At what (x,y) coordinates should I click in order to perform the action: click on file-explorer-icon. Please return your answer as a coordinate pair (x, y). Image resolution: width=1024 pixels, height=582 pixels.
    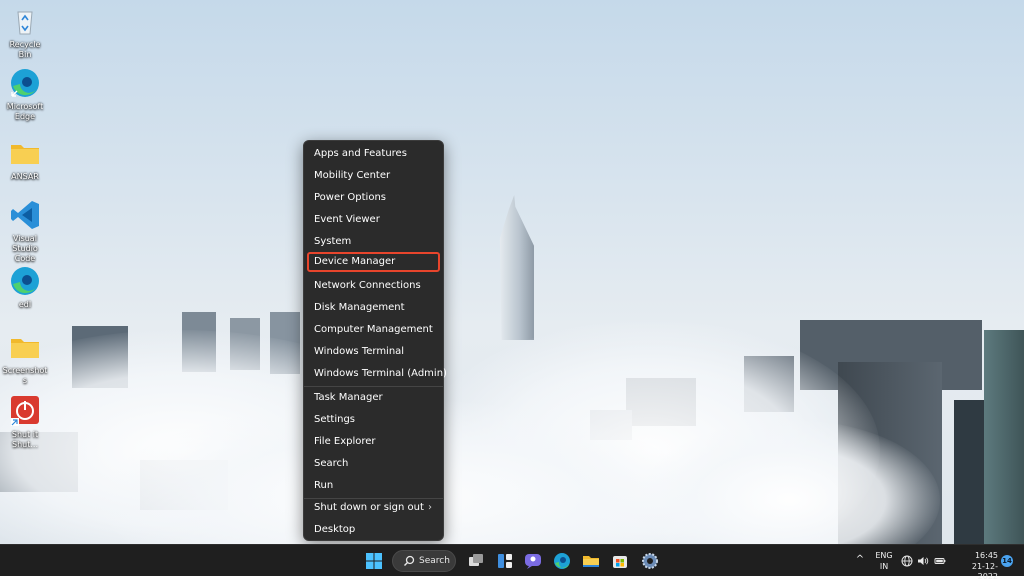
    Looking at the image, I should click on (591, 561).